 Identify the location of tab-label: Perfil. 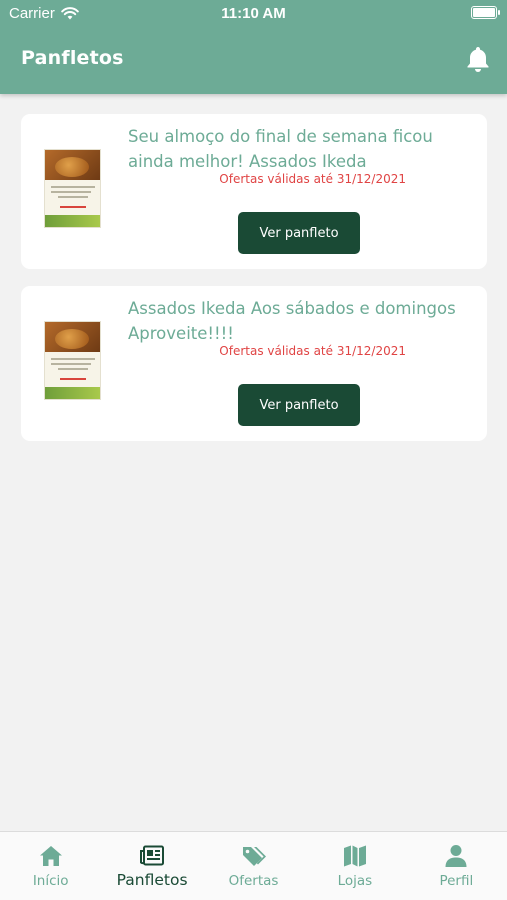
(456, 881).